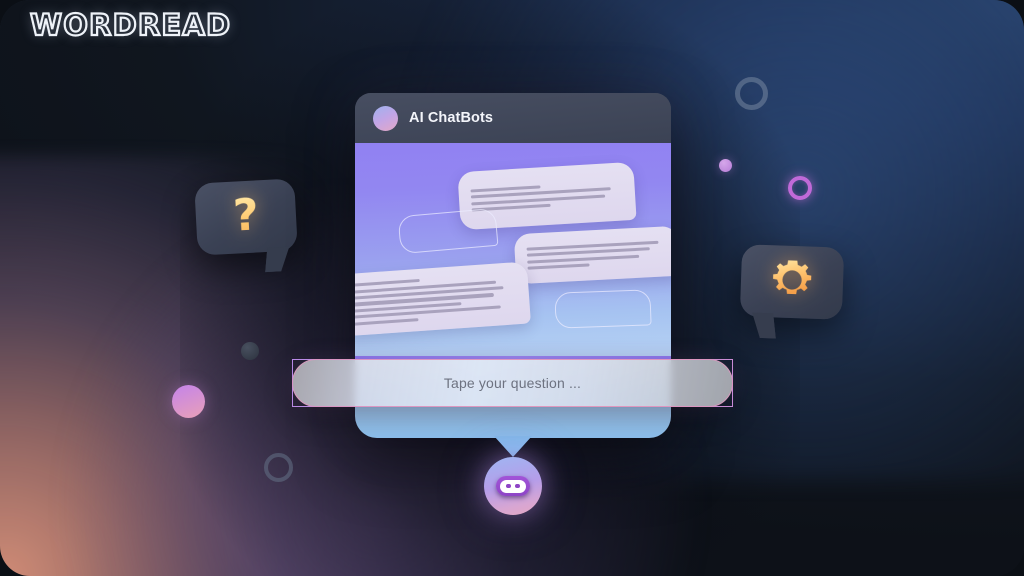  I want to click on ring-slate-top-icon, so click(751, 93).